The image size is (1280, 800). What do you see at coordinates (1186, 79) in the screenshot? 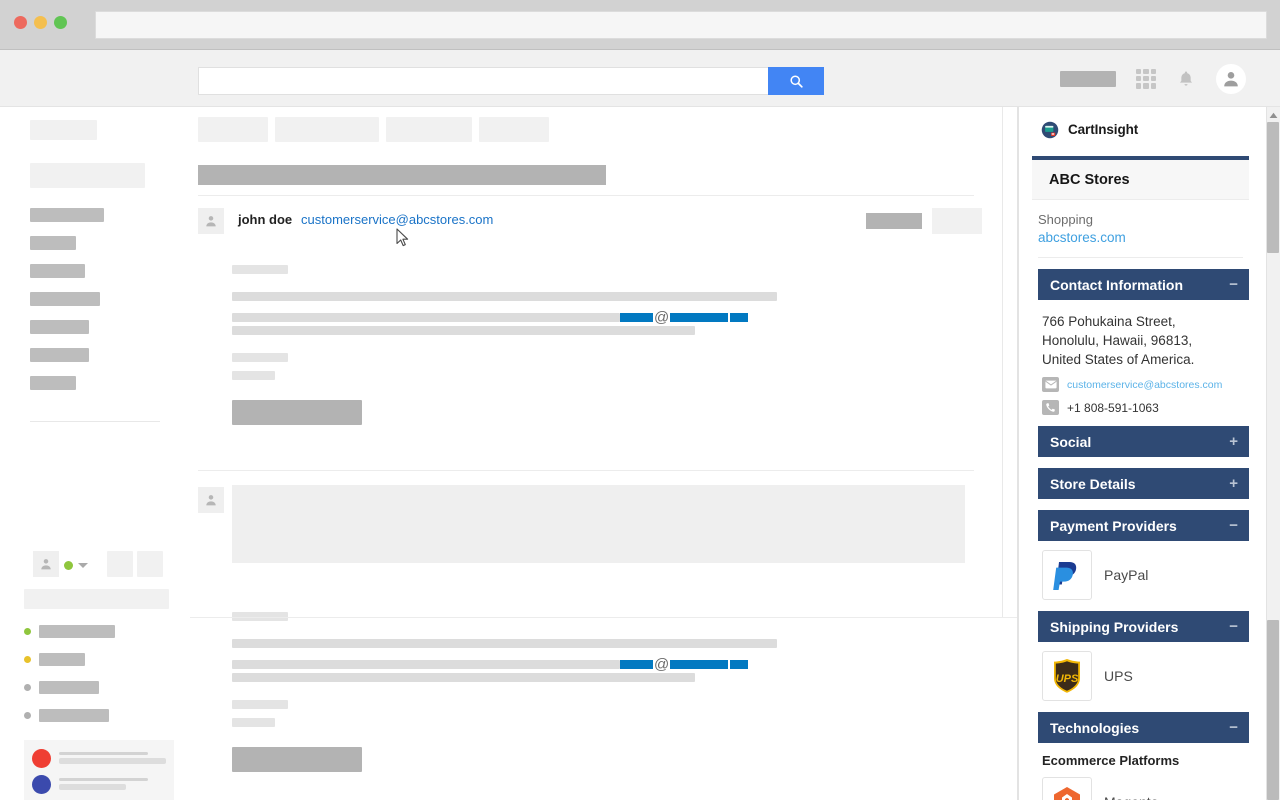
I see `bell-icon` at bounding box center [1186, 79].